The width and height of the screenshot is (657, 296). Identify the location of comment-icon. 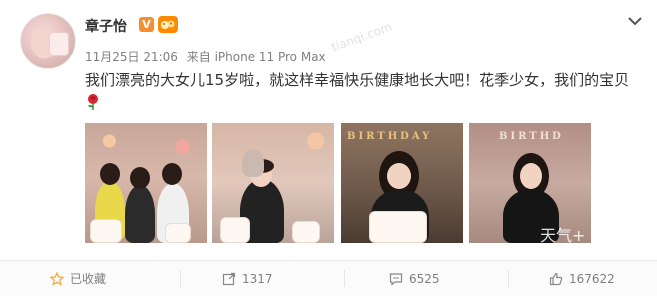
(396, 279).